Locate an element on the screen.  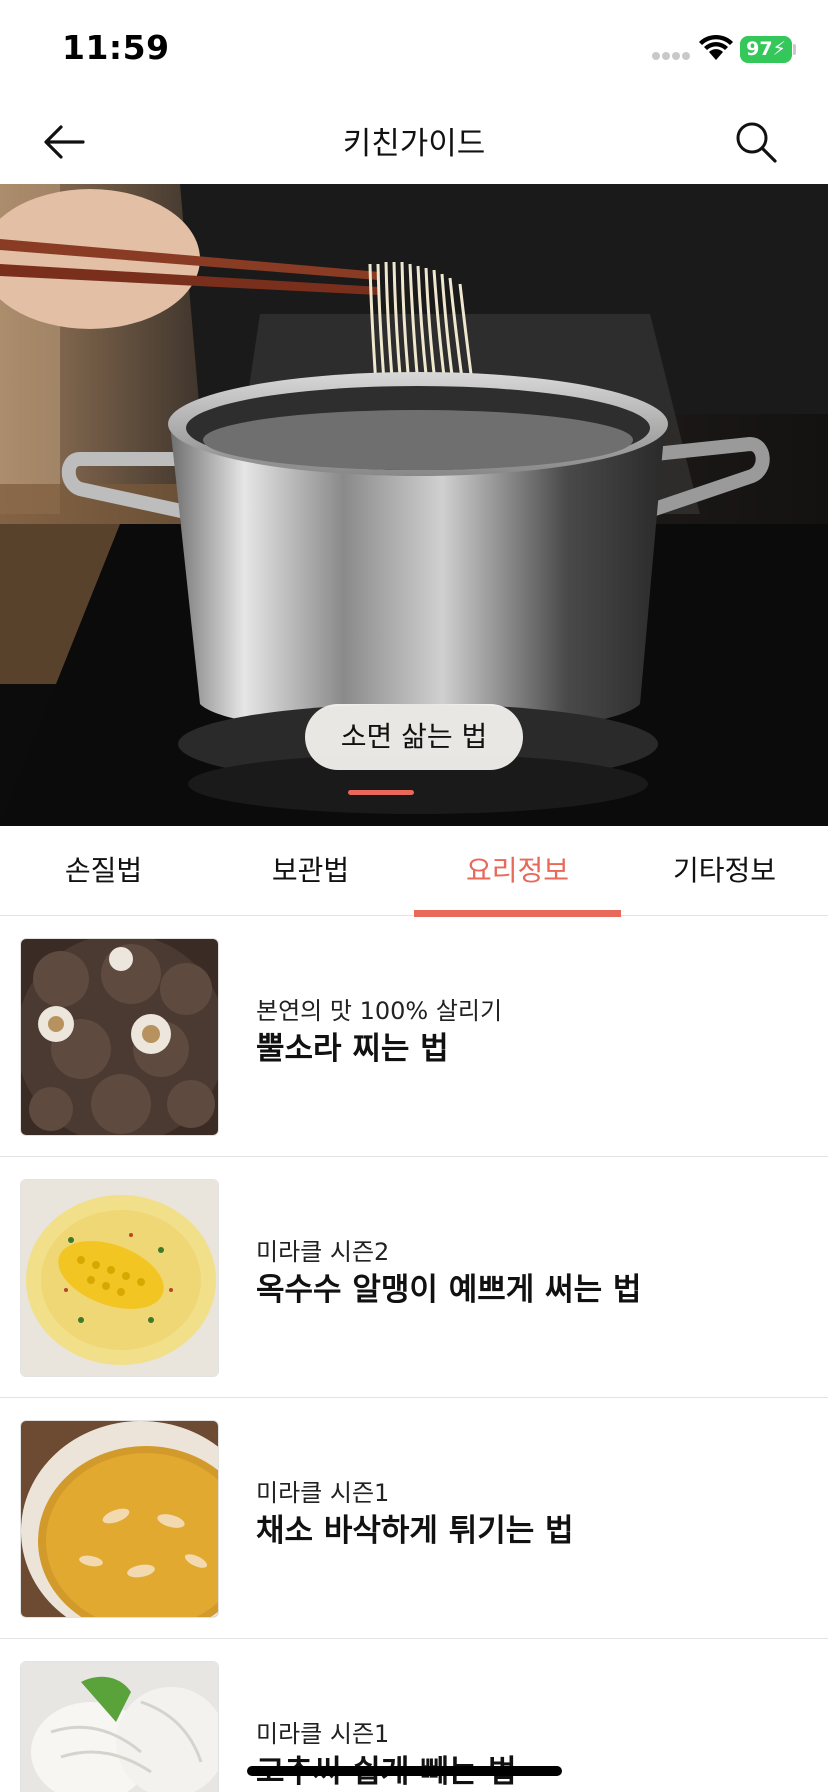
tab-cooking-info: 요리정보 is located at coordinates (517, 871).